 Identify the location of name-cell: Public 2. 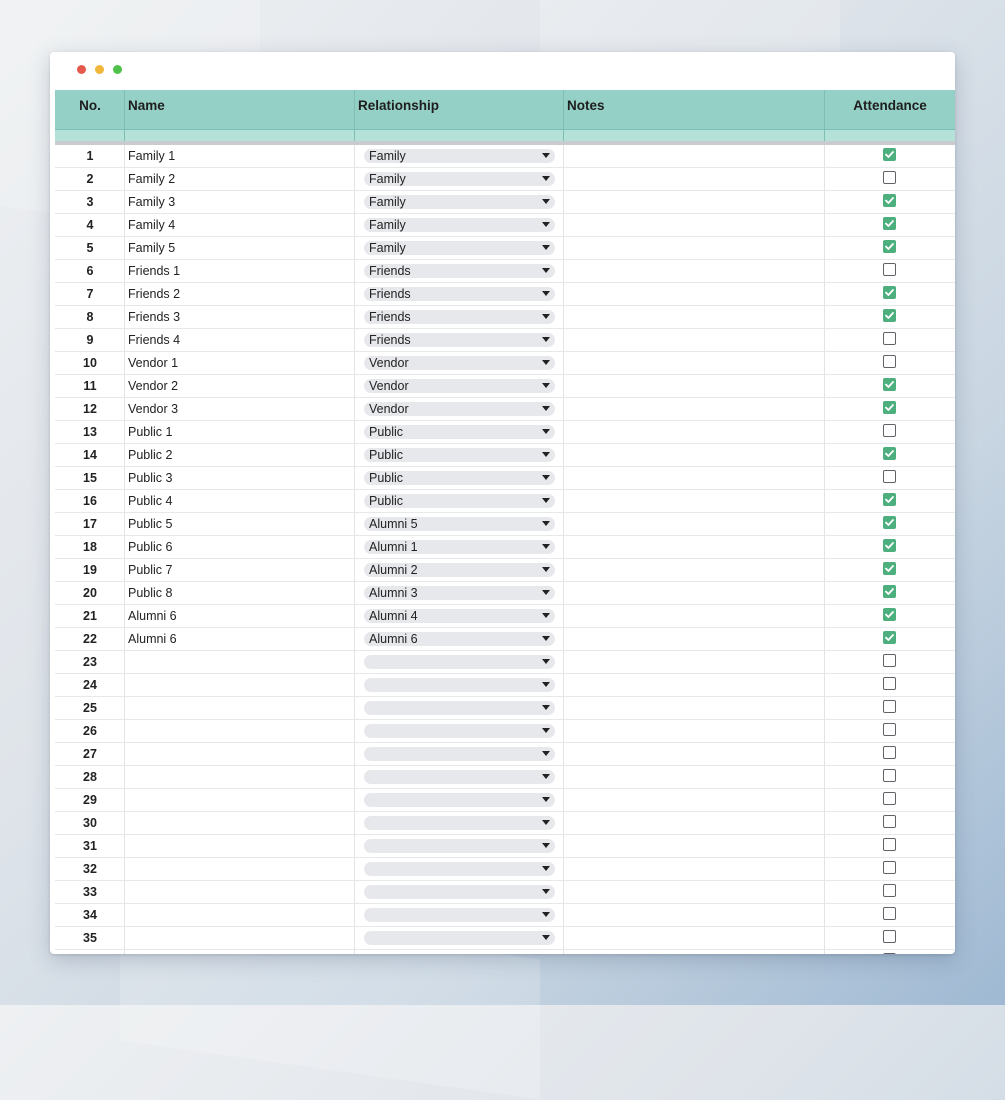
(240, 455).